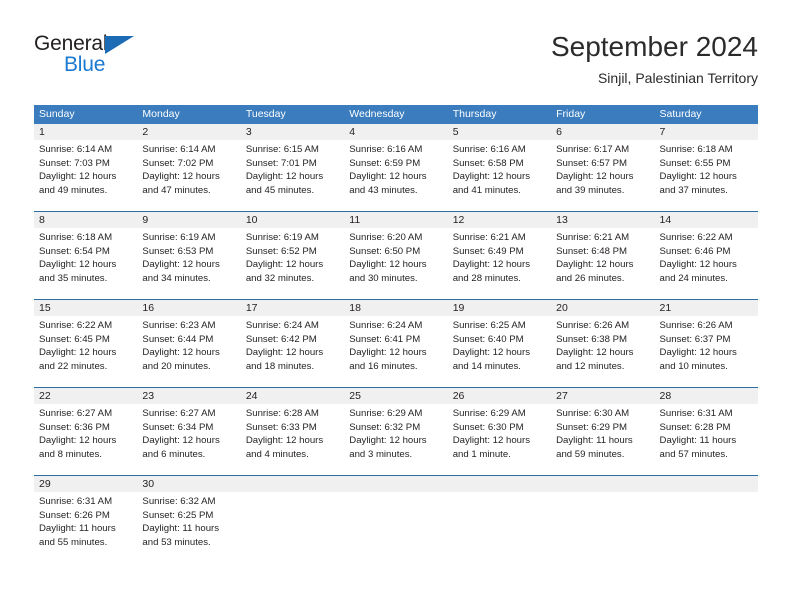 The height and width of the screenshot is (612, 792). Describe the element at coordinates (396, 308) in the screenshot. I see `day-number: 18` at that location.